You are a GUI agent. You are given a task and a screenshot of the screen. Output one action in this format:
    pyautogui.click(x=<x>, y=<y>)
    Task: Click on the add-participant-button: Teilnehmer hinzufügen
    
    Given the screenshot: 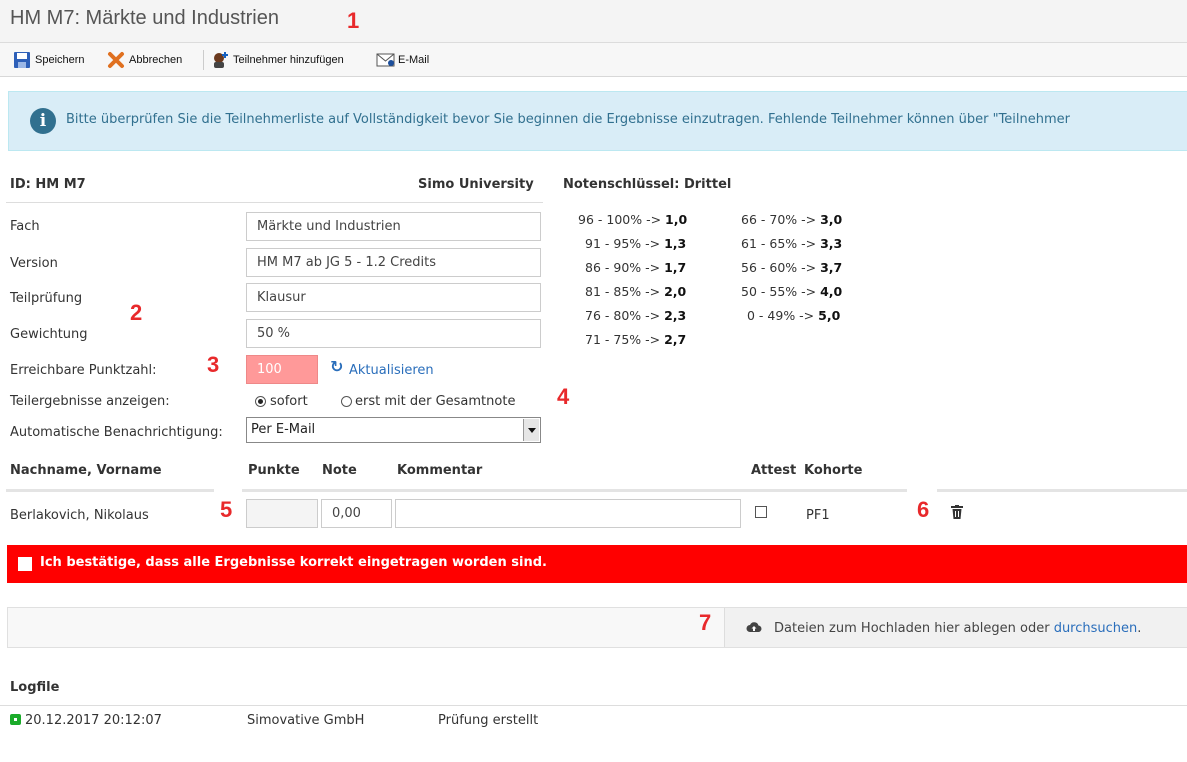 What is the action you would take?
    pyautogui.click(x=277, y=60)
    